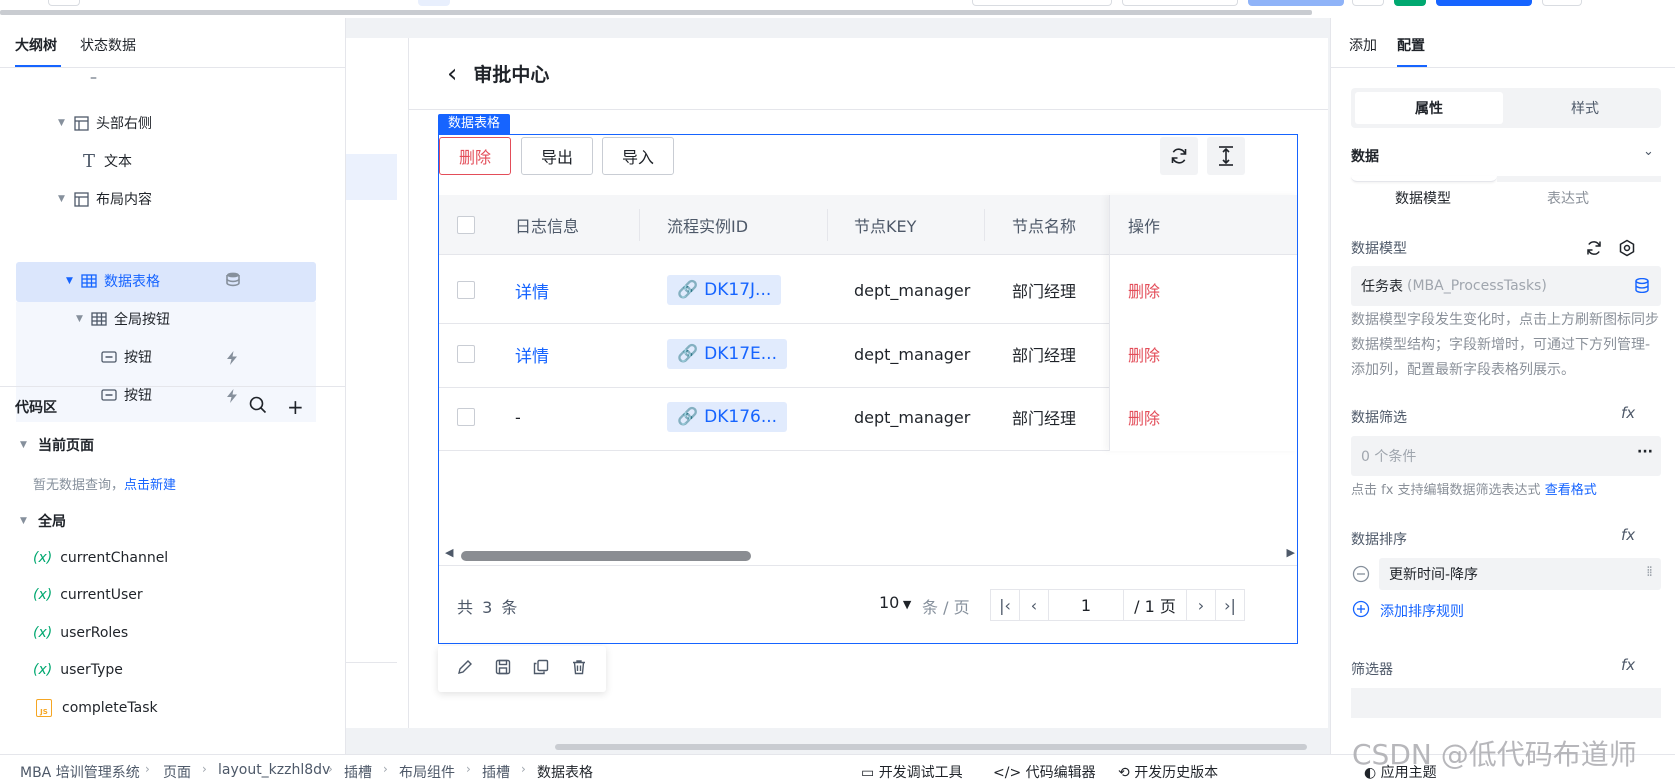  I want to click on back-chevron-icon: ‹, so click(452, 74).